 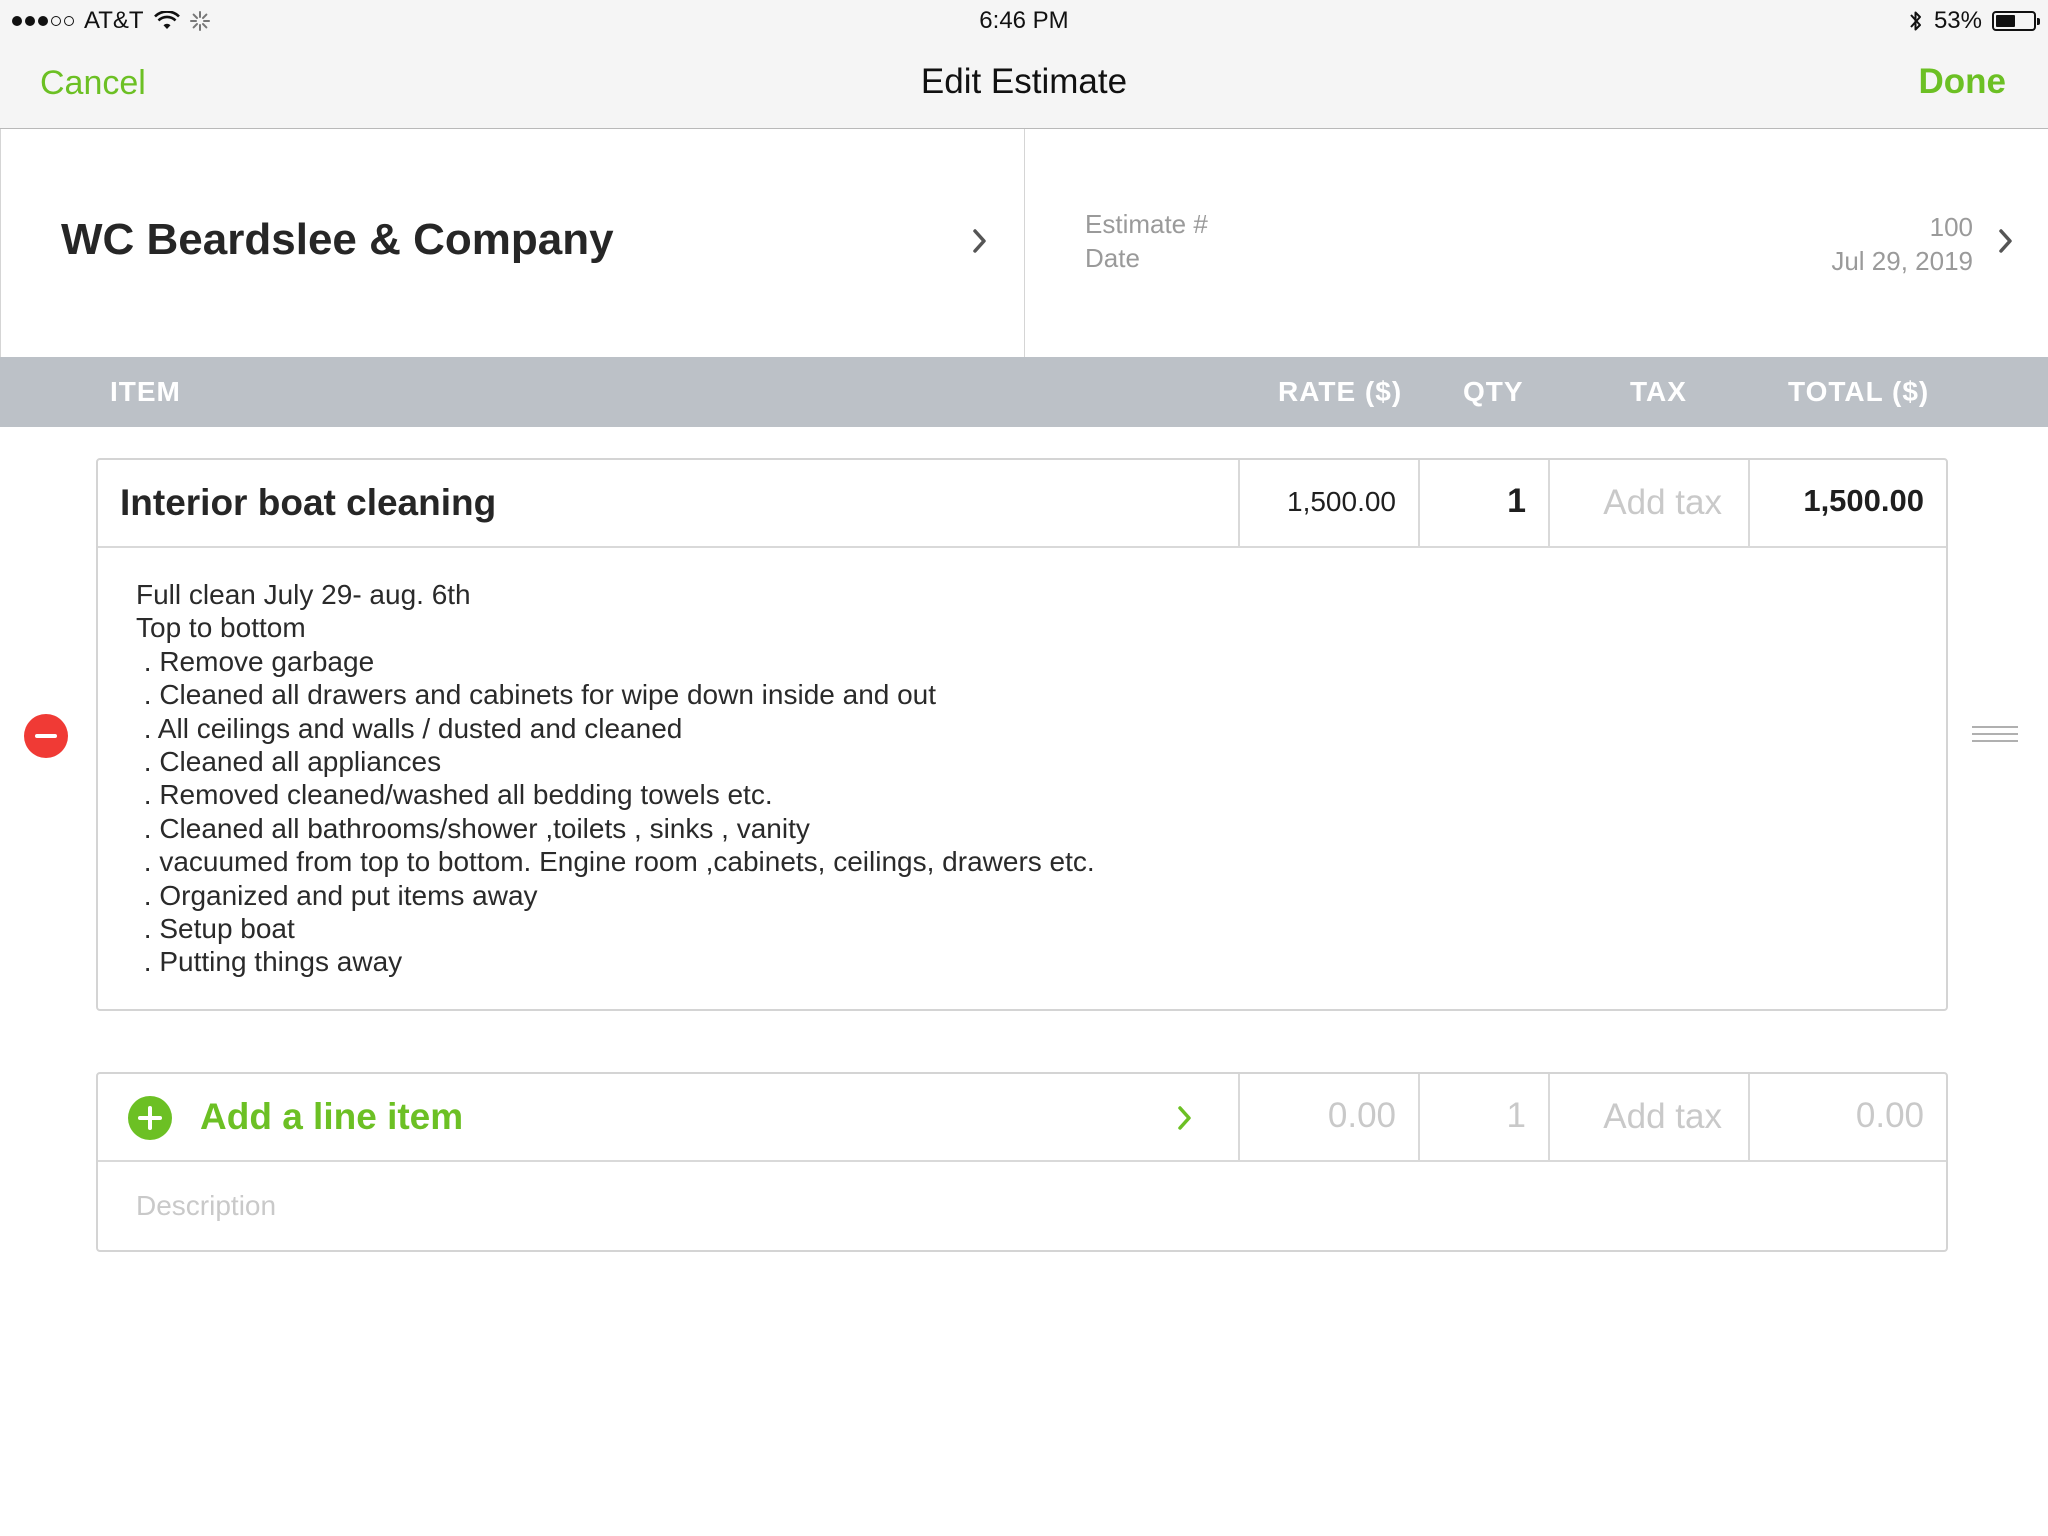 What do you see at coordinates (1658, 391) in the screenshot?
I see `column-tax: TAX` at bounding box center [1658, 391].